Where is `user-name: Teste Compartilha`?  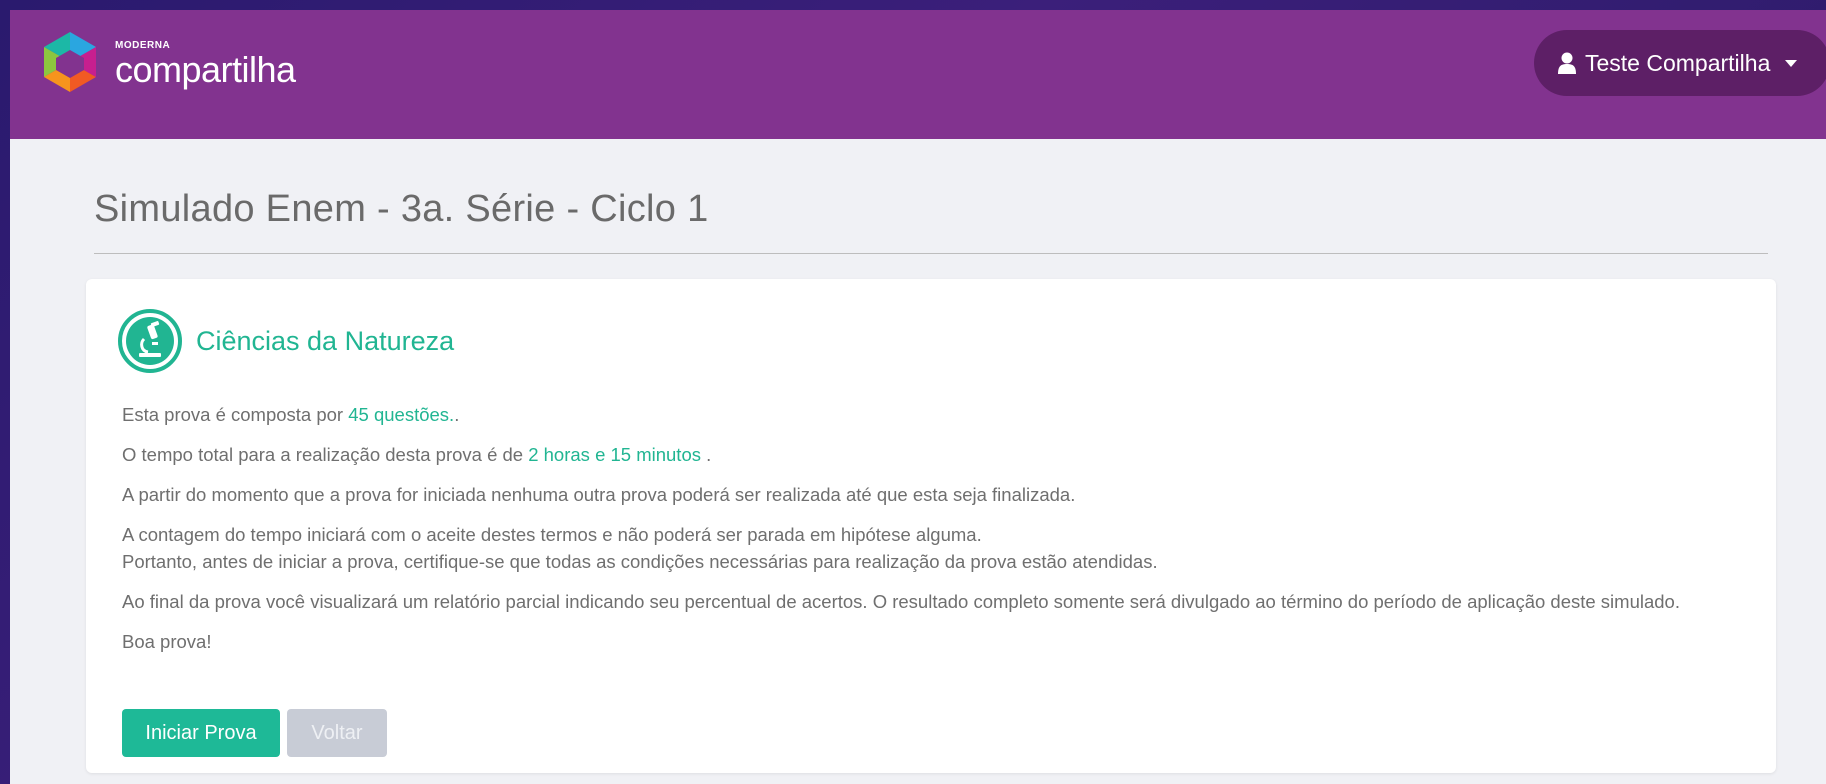
user-name: Teste Compartilha is located at coordinates (1678, 62).